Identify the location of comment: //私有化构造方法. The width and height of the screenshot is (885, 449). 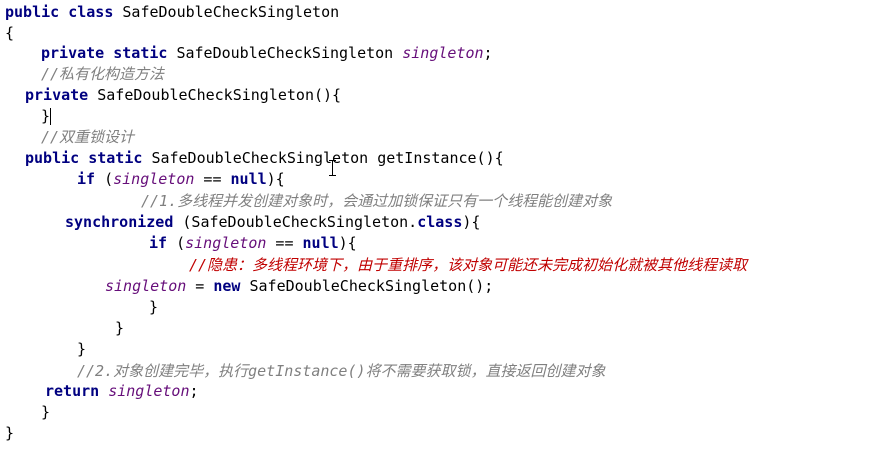
(103, 74).